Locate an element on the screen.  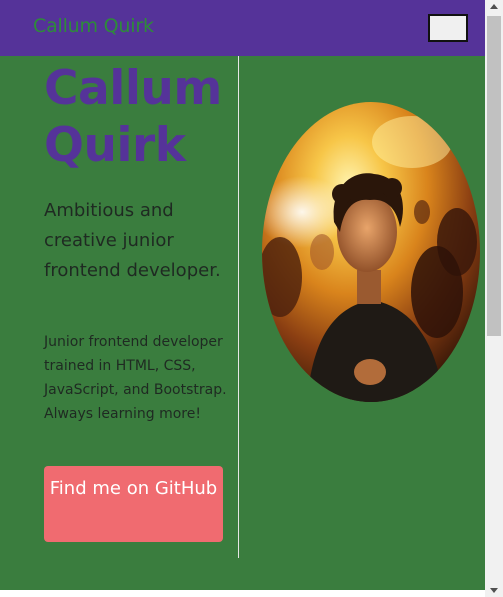
page-footer-strip is located at coordinates (242, 593).